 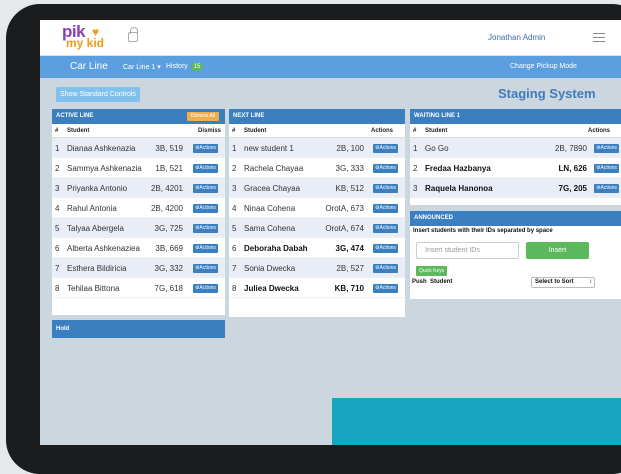 What do you see at coordinates (563, 282) in the screenshot?
I see `sort-select: Select to Sort` at bounding box center [563, 282].